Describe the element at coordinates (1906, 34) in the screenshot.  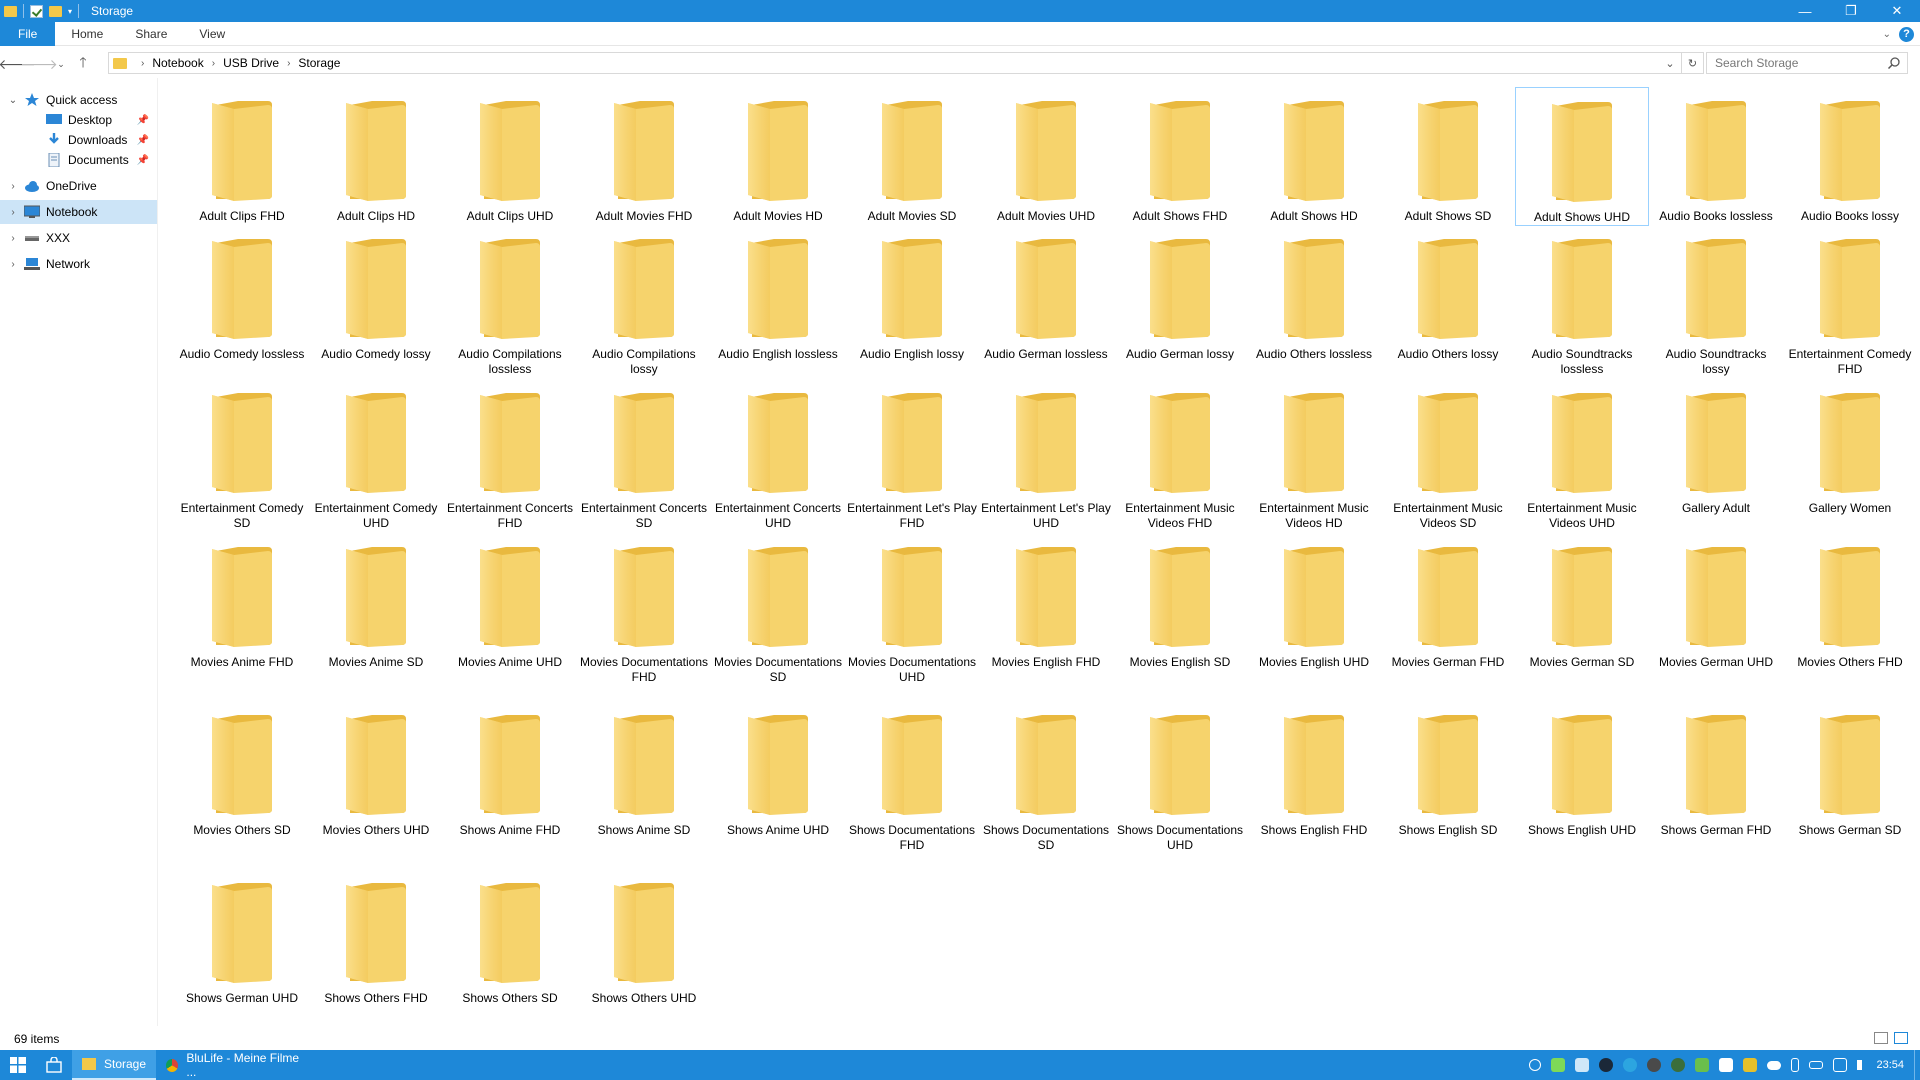
I see `help-icon: ?` at that location.